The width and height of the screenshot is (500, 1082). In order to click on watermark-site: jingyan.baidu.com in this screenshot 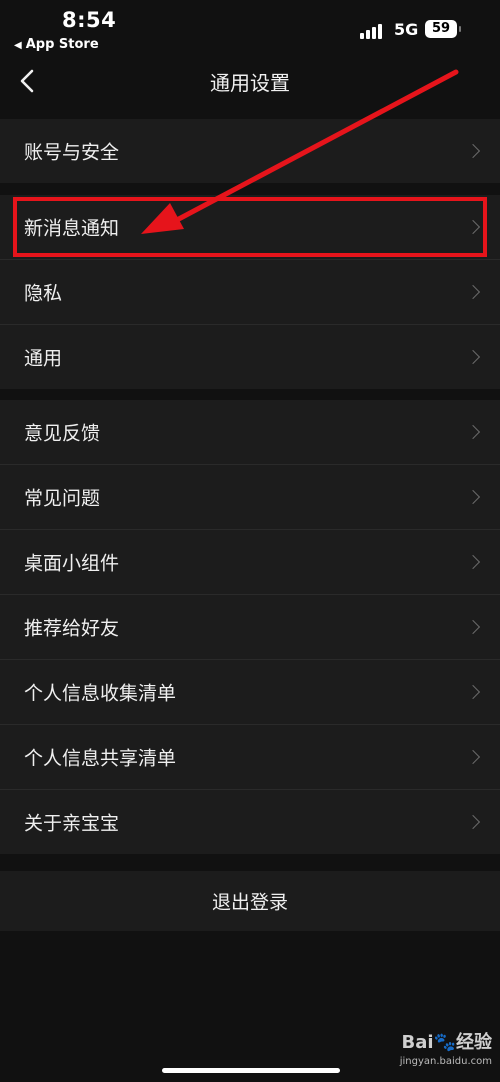, I will do `click(445, 1061)`.